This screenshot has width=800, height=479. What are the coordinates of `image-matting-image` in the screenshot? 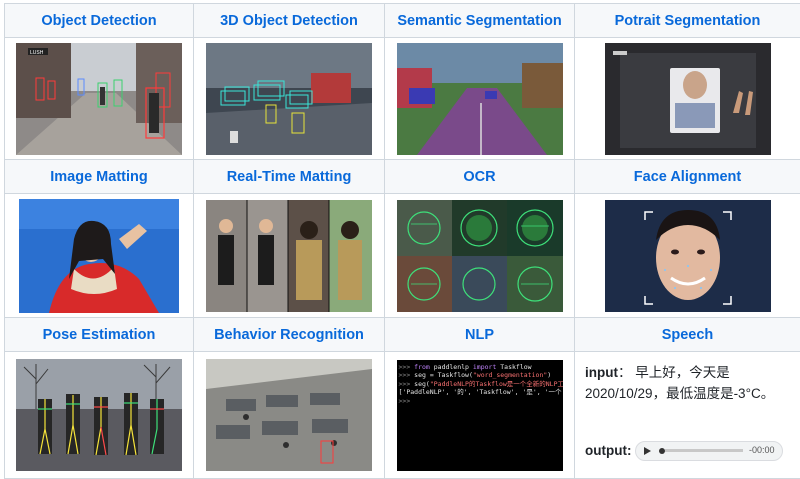 It's located at (99, 255).